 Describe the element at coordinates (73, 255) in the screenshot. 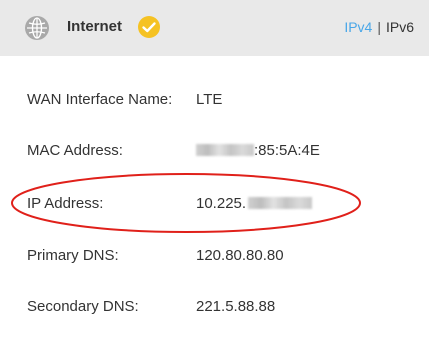

I see `primary-dns-label: Primary DNS:` at that location.